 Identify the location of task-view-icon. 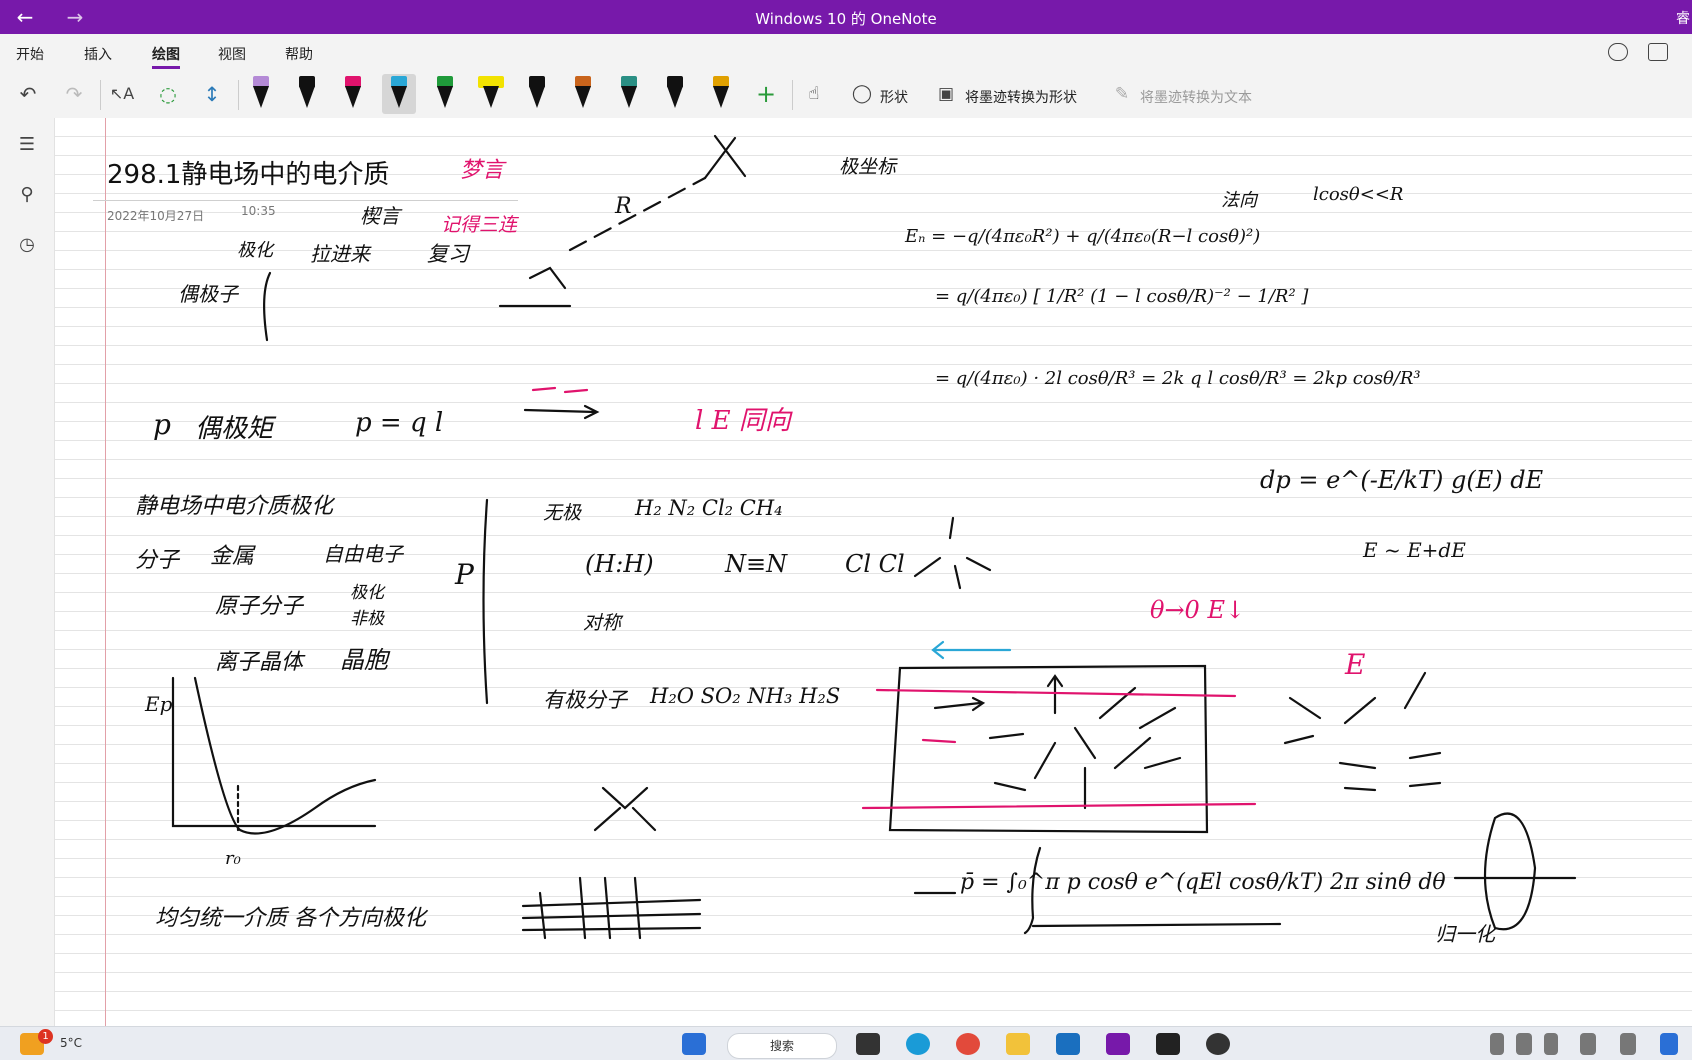
(868, 1044).